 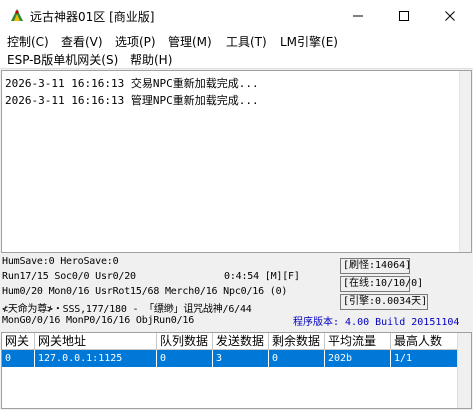 What do you see at coordinates (60, 261) in the screenshot?
I see `save-stats: HumSave:0 HeroSave:0` at bounding box center [60, 261].